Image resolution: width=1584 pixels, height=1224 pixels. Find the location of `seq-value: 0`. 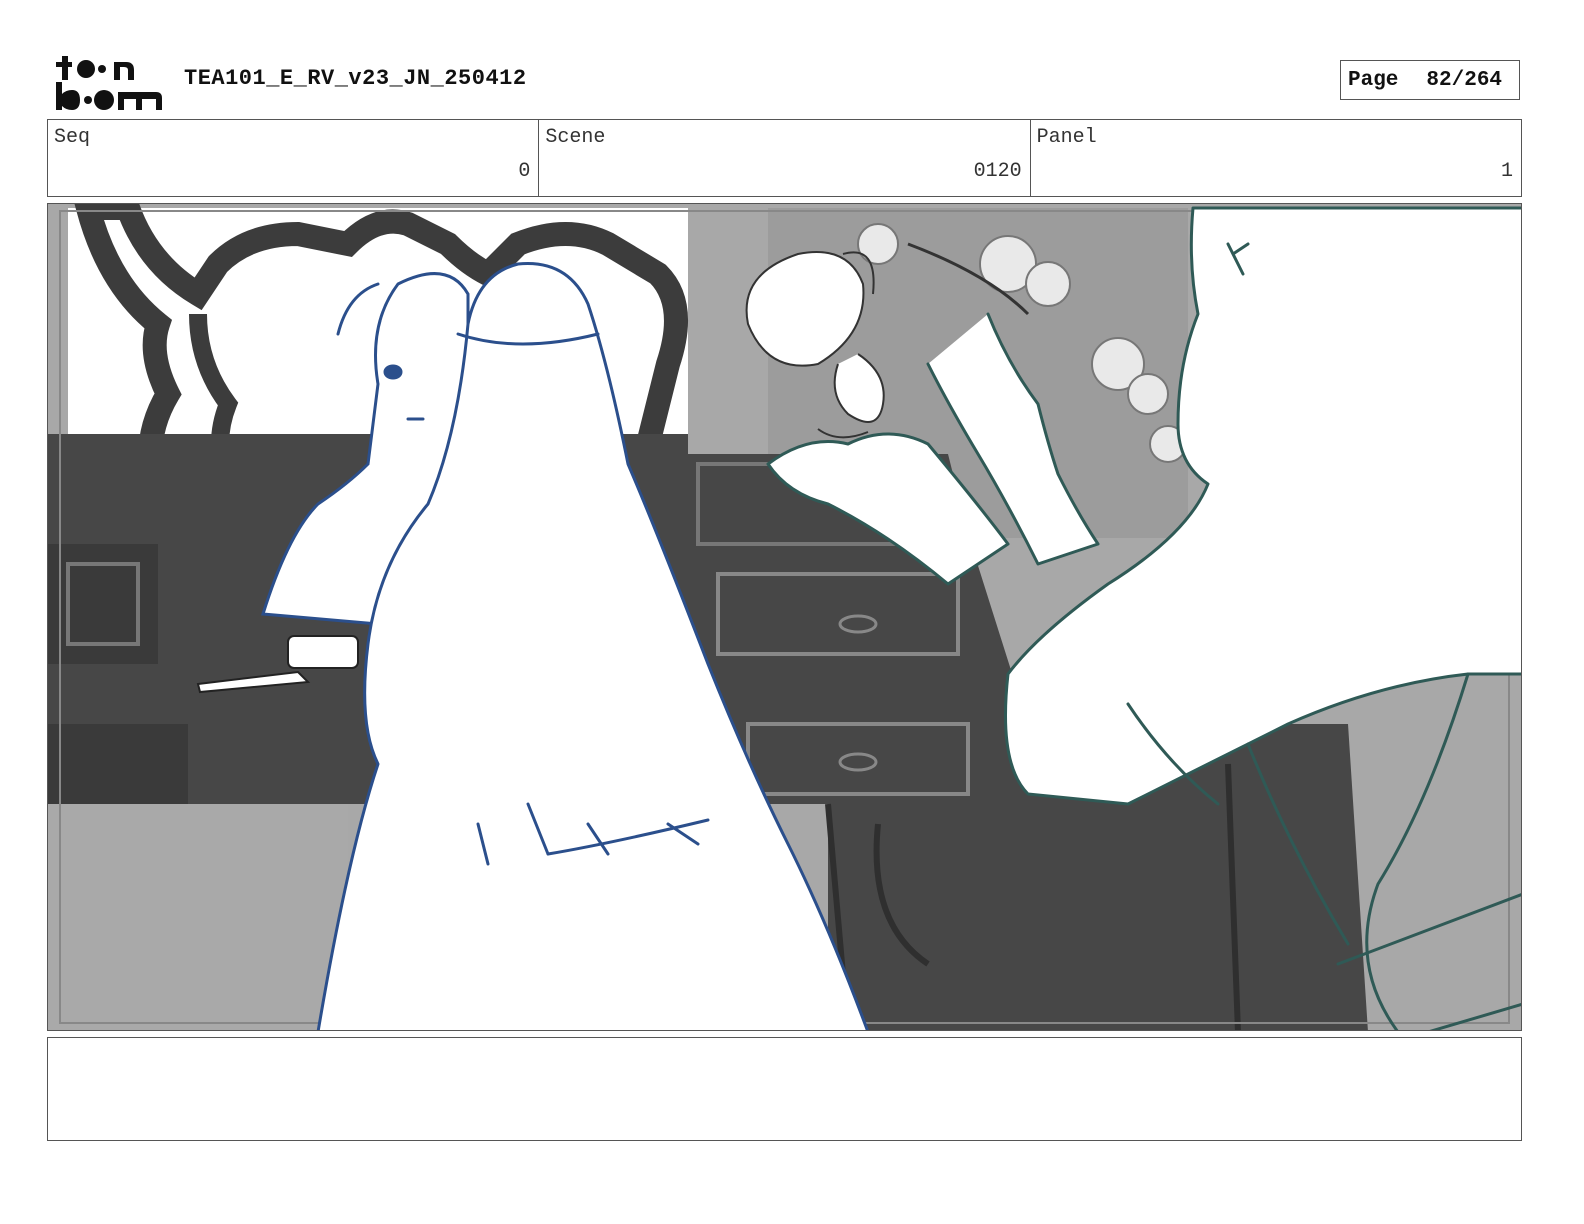

seq-value: 0 is located at coordinates (524, 171).